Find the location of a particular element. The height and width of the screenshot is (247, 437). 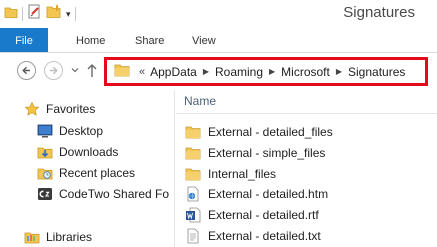

file-name: External - detailed.rtf is located at coordinates (263, 215).